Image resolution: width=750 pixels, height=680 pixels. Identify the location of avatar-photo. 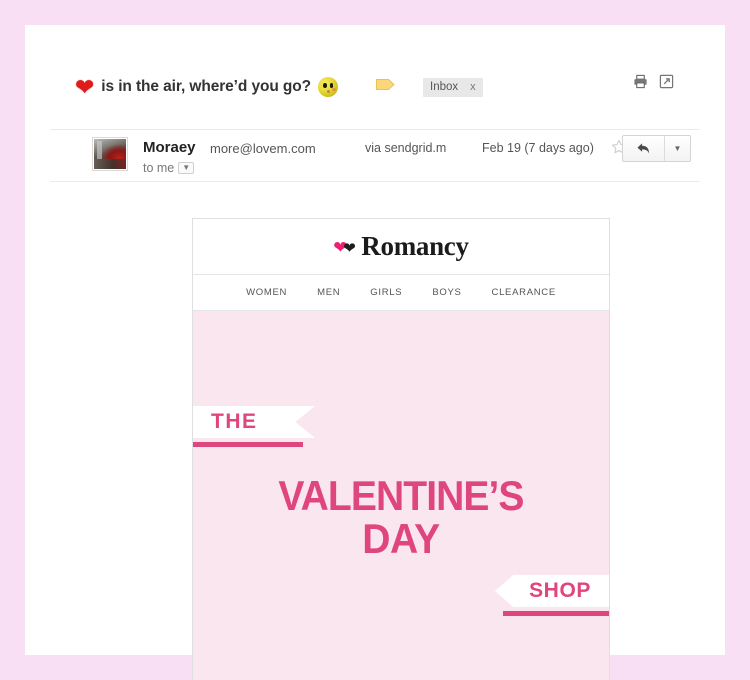
(110, 154).